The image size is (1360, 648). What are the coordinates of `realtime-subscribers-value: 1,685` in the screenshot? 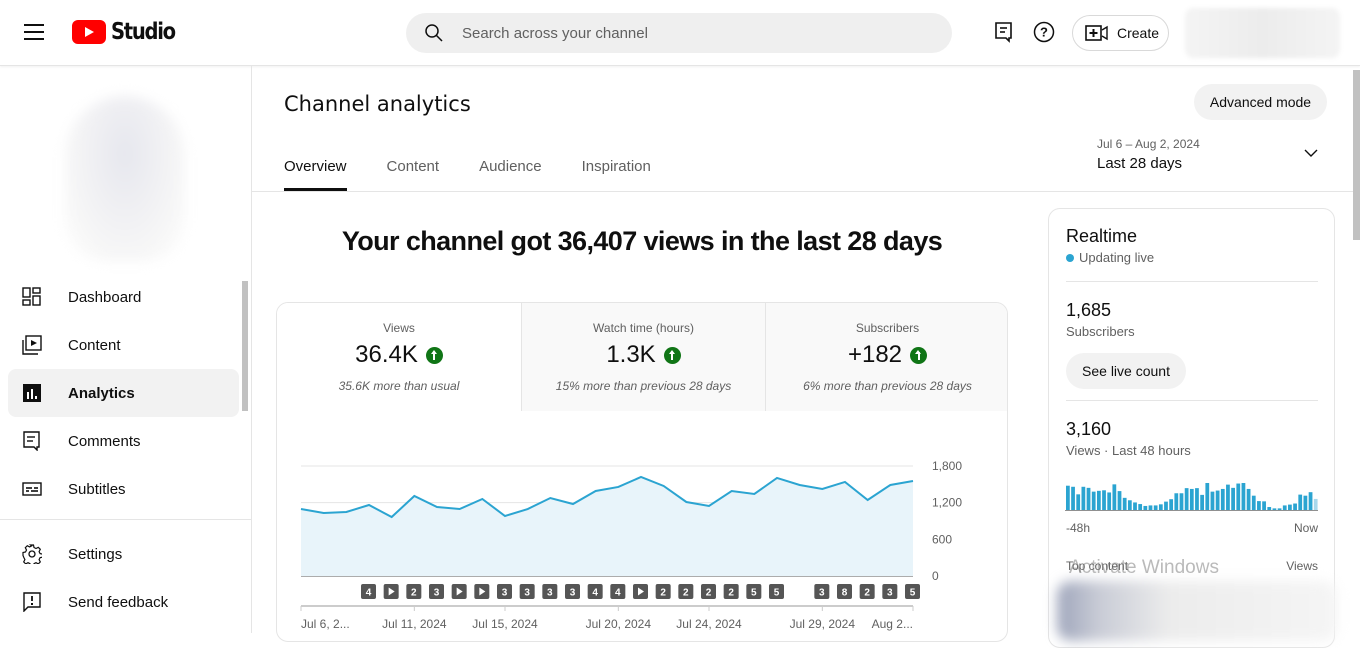 It's located at (1088, 310).